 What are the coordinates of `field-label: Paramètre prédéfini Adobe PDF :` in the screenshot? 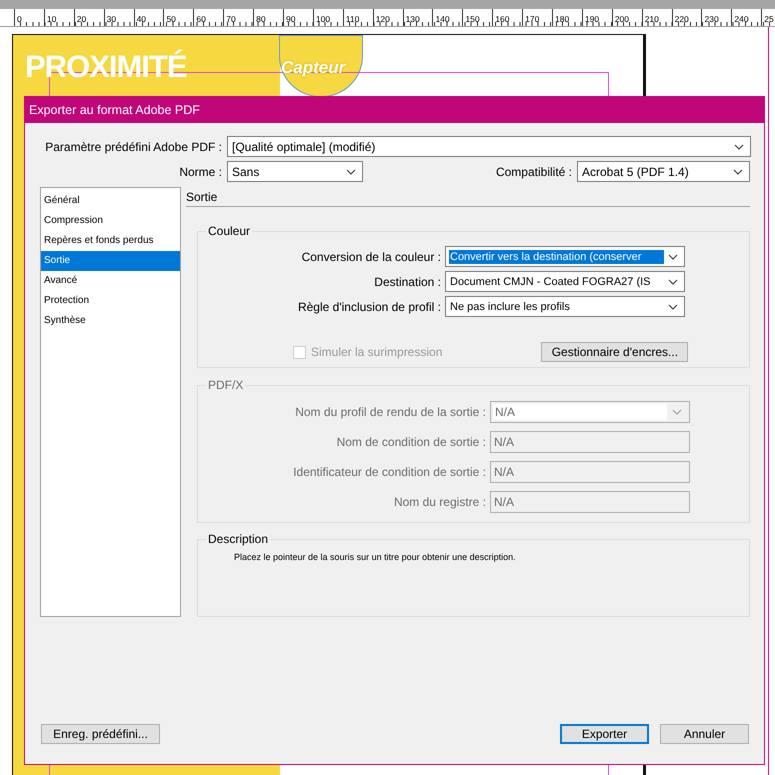 It's located at (133, 147).